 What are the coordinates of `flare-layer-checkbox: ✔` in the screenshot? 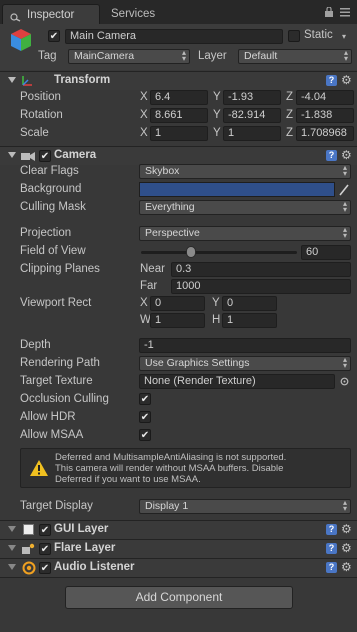 It's located at (45, 549).